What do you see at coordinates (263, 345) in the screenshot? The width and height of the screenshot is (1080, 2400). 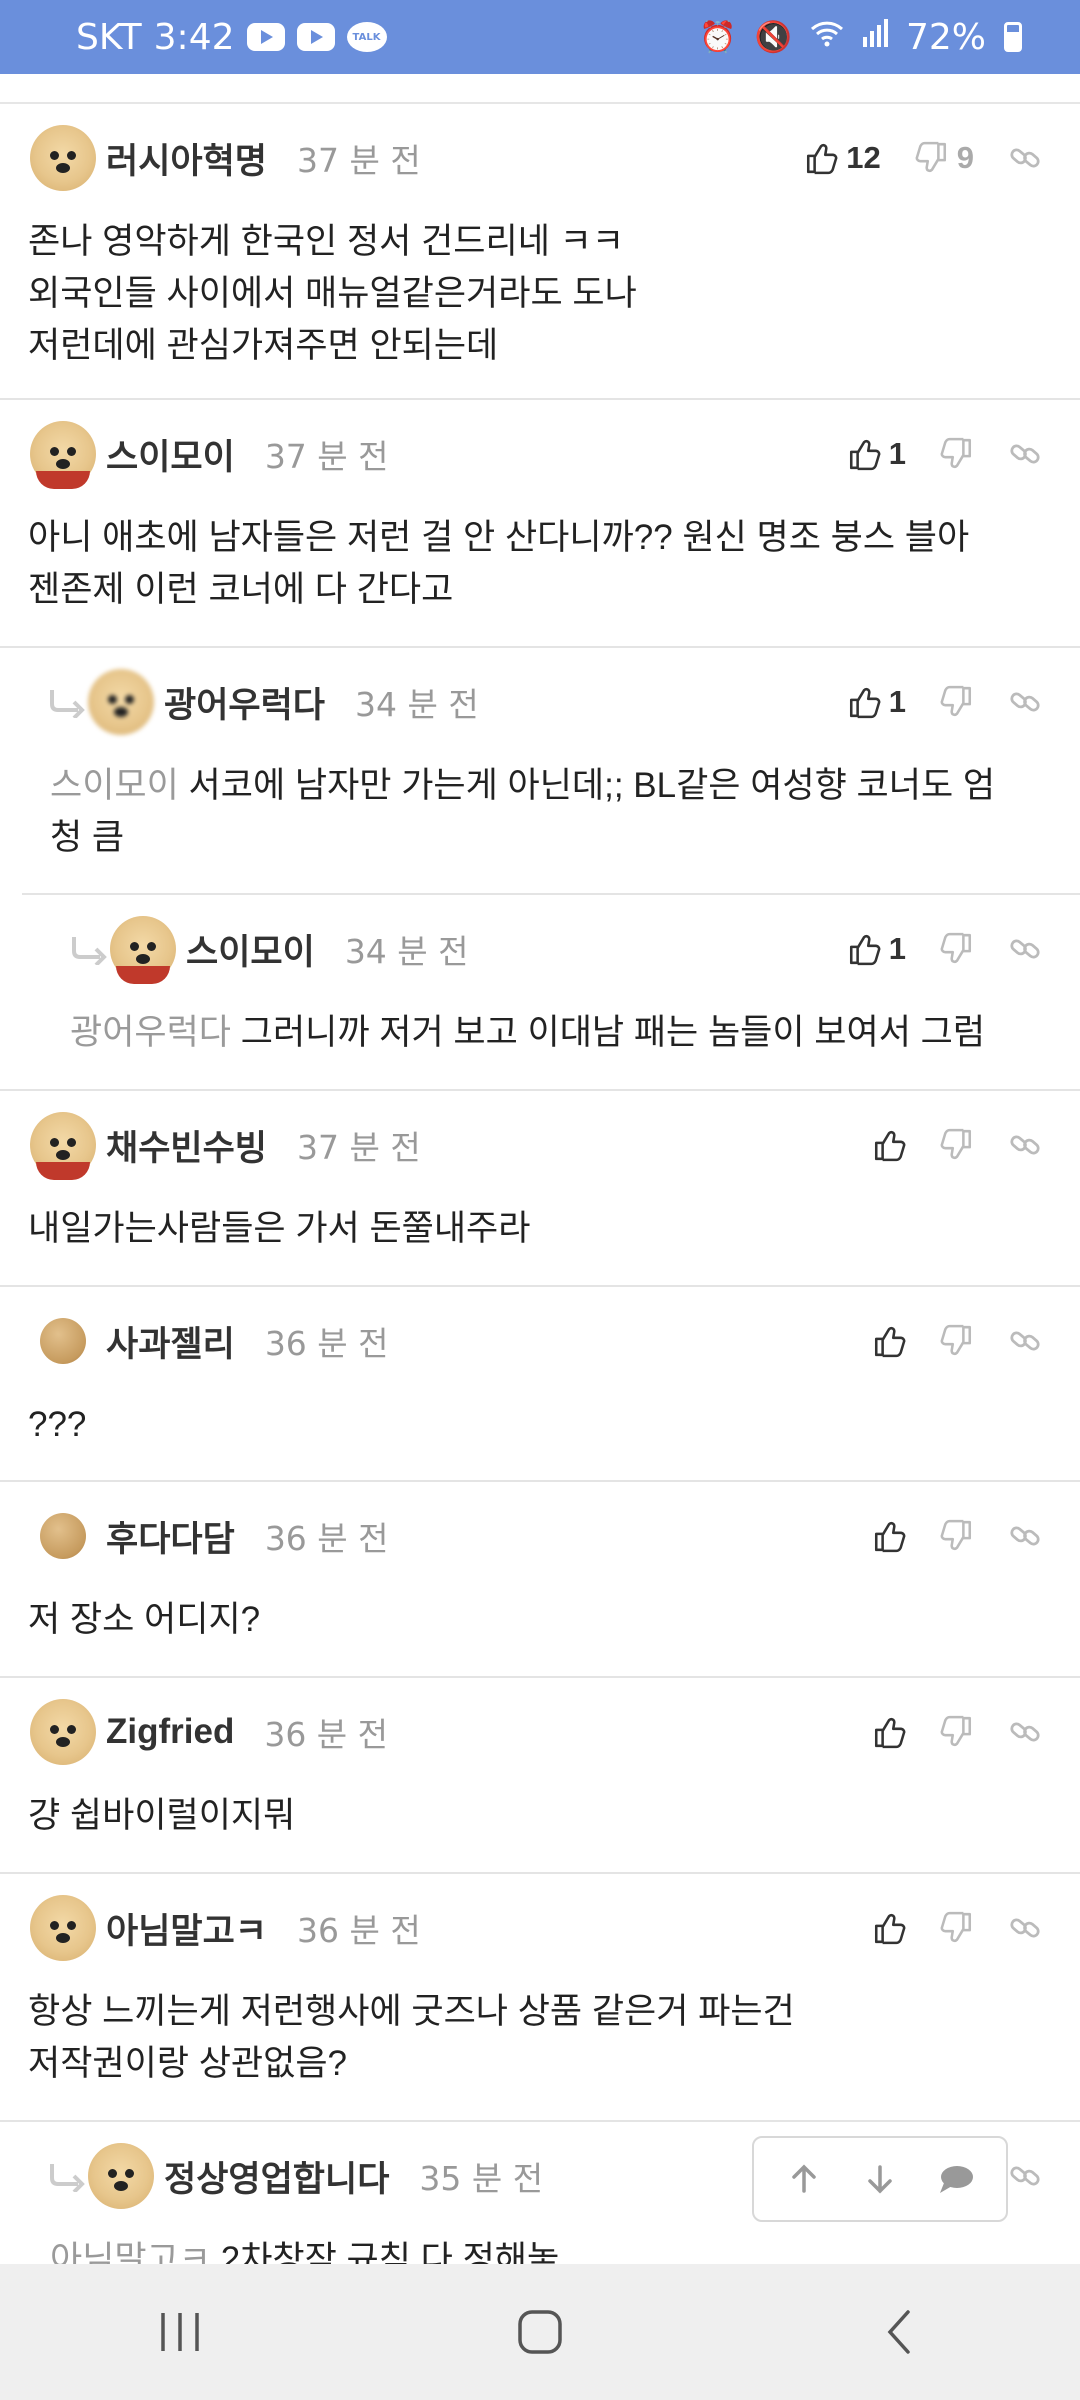 I see `comment-line: 저런데에 관심가져주면 안되는데` at bounding box center [263, 345].